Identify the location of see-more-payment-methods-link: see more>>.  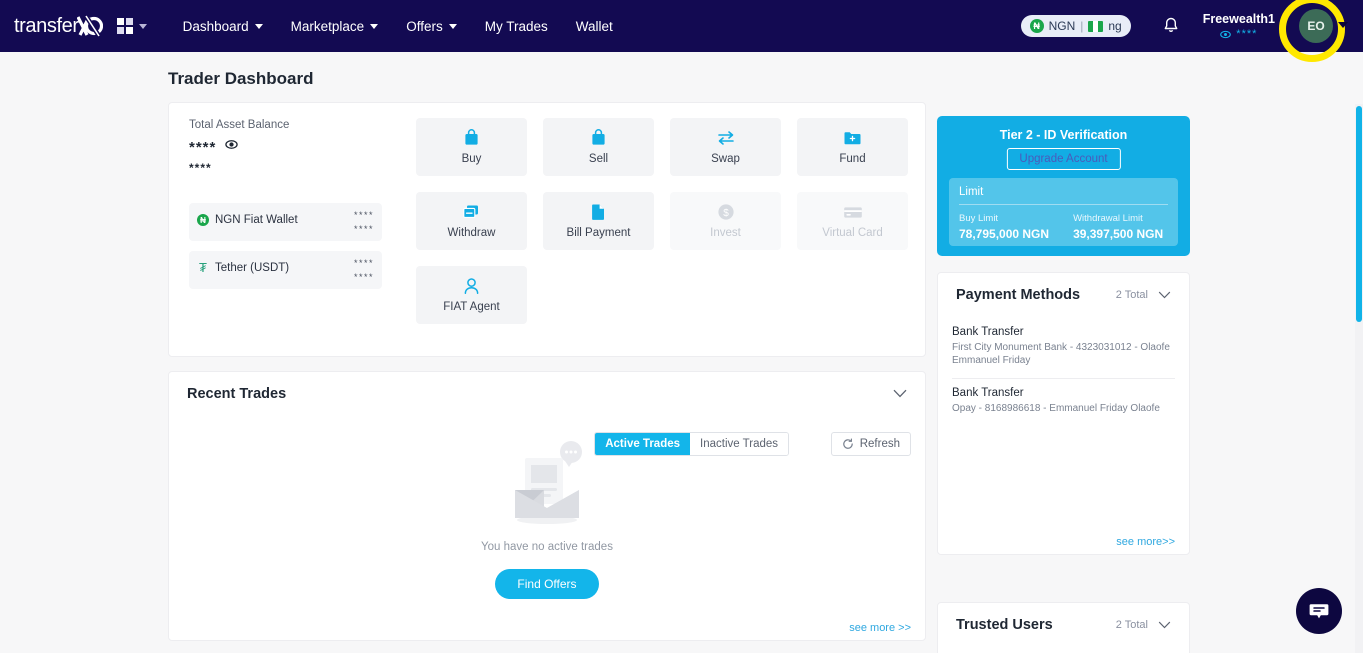
(1145, 542).